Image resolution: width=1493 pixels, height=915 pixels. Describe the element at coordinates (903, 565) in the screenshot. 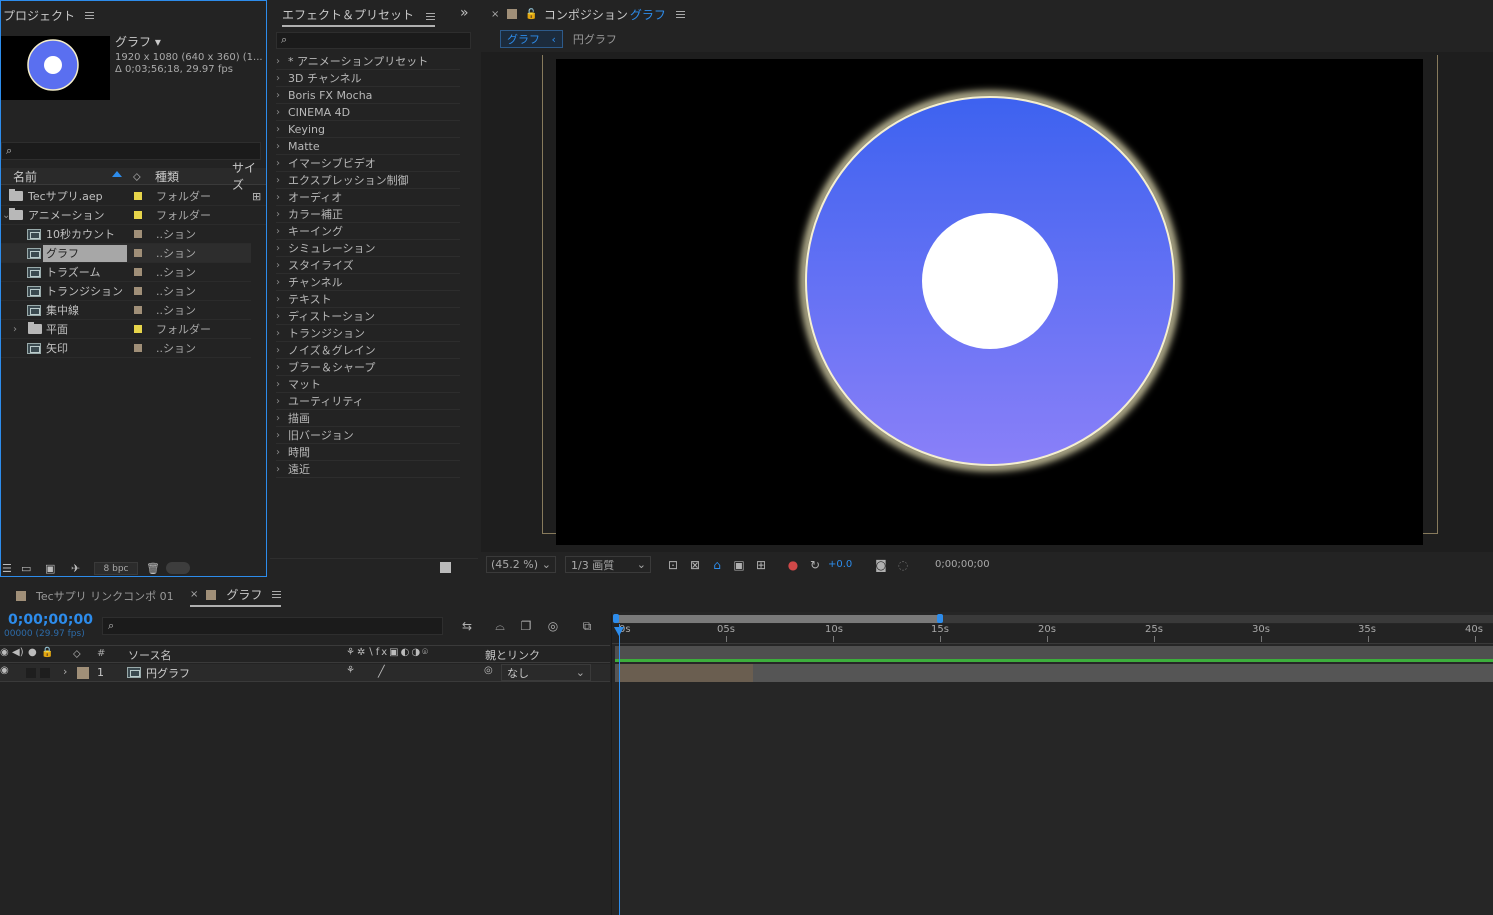

I see `show-snapshot-icon: ◌` at that location.